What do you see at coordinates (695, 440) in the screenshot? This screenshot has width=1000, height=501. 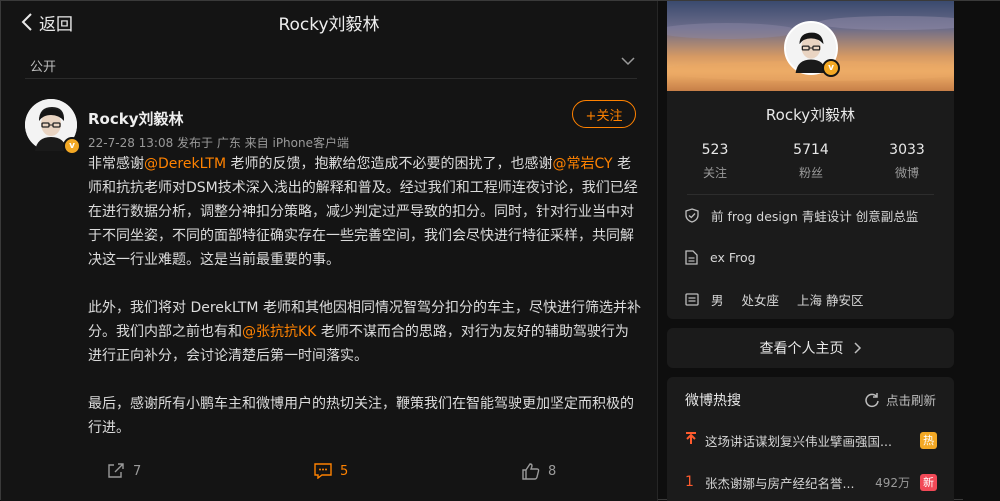 I see `hot-rank-top-icon` at bounding box center [695, 440].